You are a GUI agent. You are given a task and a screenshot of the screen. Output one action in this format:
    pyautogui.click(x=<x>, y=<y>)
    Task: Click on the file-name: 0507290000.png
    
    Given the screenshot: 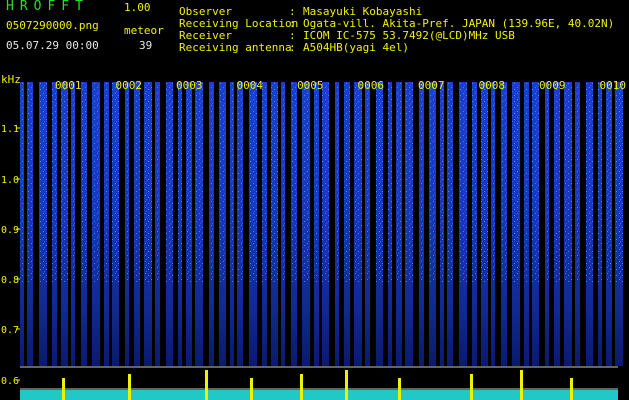 What is the action you would take?
    pyautogui.click(x=52, y=25)
    